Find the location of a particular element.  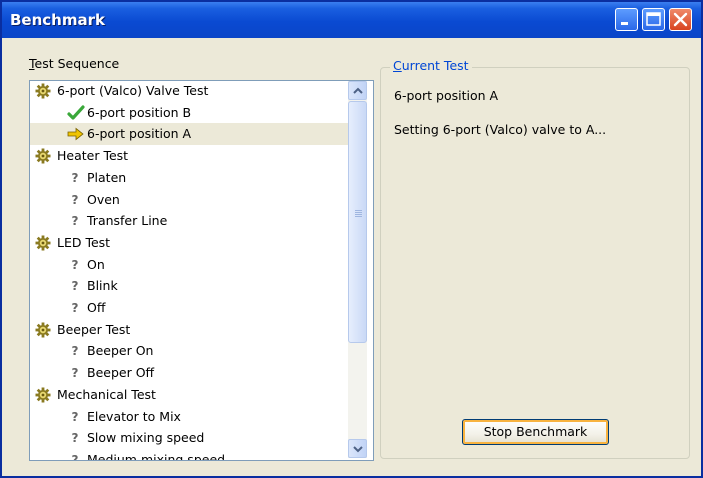

tree-item-label: Platen is located at coordinates (107, 177).